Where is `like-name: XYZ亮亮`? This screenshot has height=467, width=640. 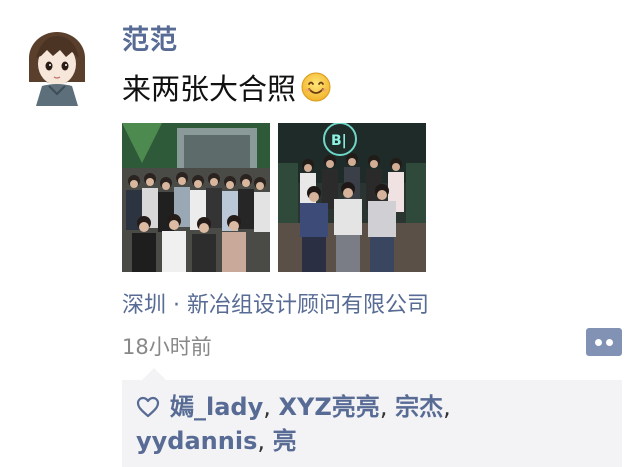 like-name: XYZ亮亮 is located at coordinates (329, 407).